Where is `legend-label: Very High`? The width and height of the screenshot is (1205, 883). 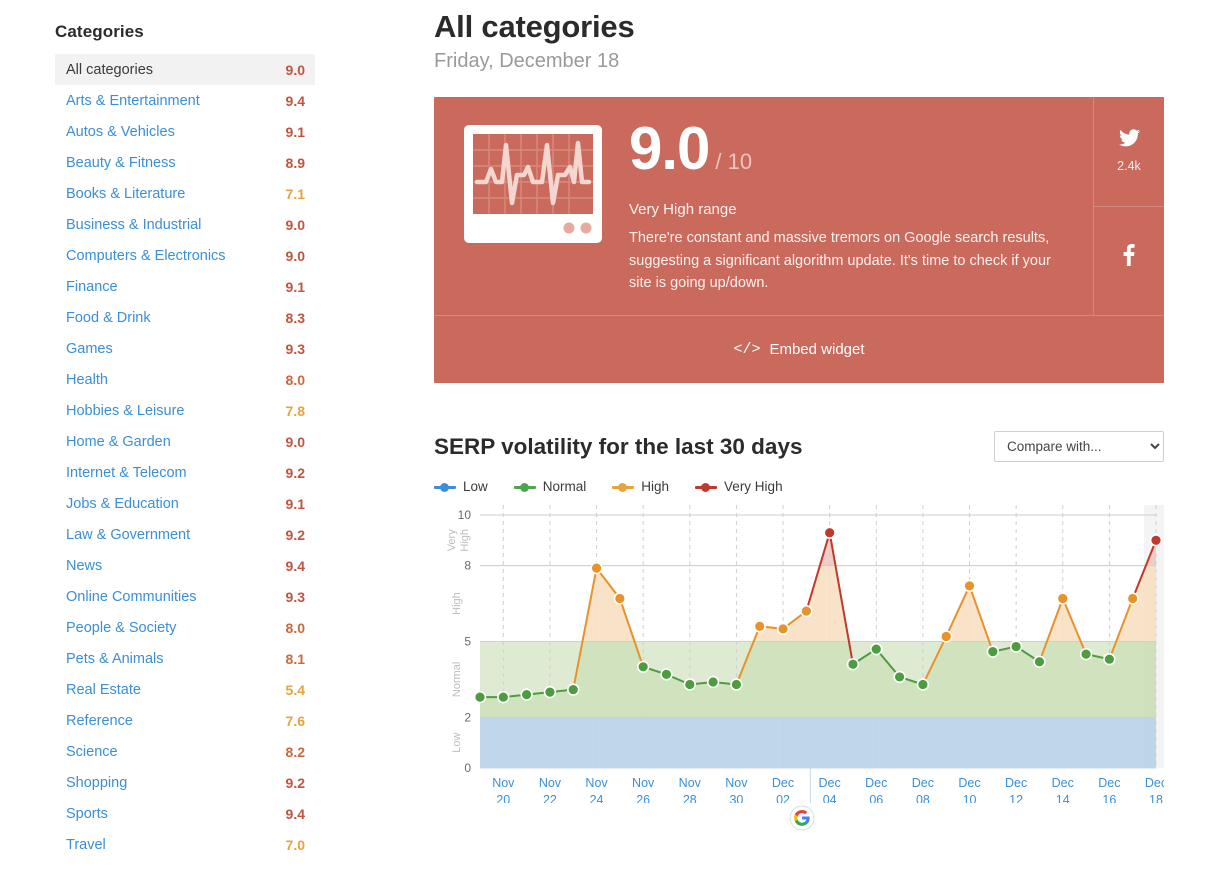 legend-label: Very High is located at coordinates (753, 487).